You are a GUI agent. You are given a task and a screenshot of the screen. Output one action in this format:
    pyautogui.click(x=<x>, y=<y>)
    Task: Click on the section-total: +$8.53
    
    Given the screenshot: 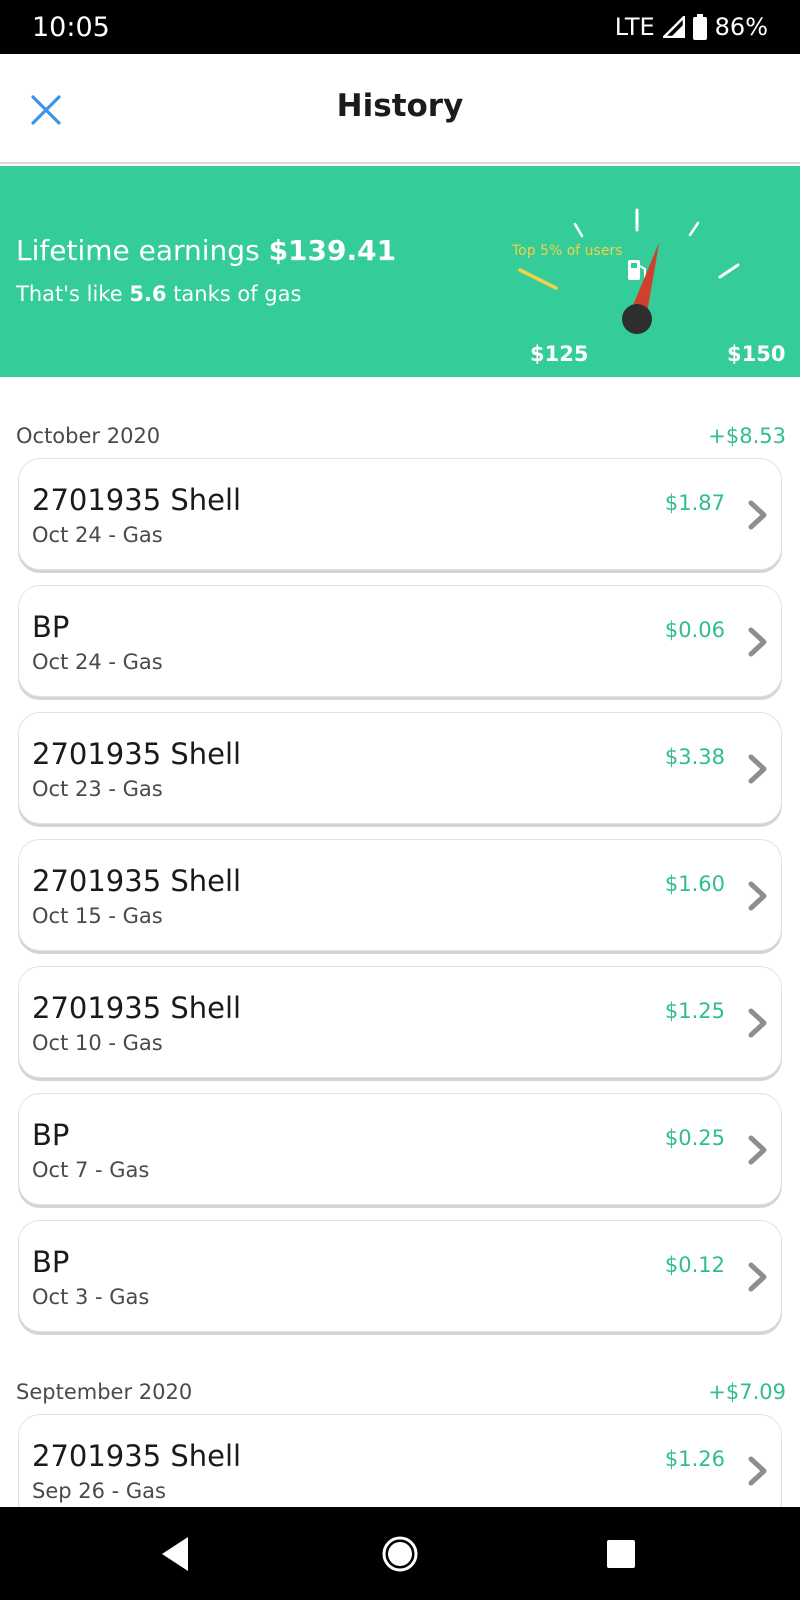 What is the action you would take?
    pyautogui.click(x=747, y=436)
    